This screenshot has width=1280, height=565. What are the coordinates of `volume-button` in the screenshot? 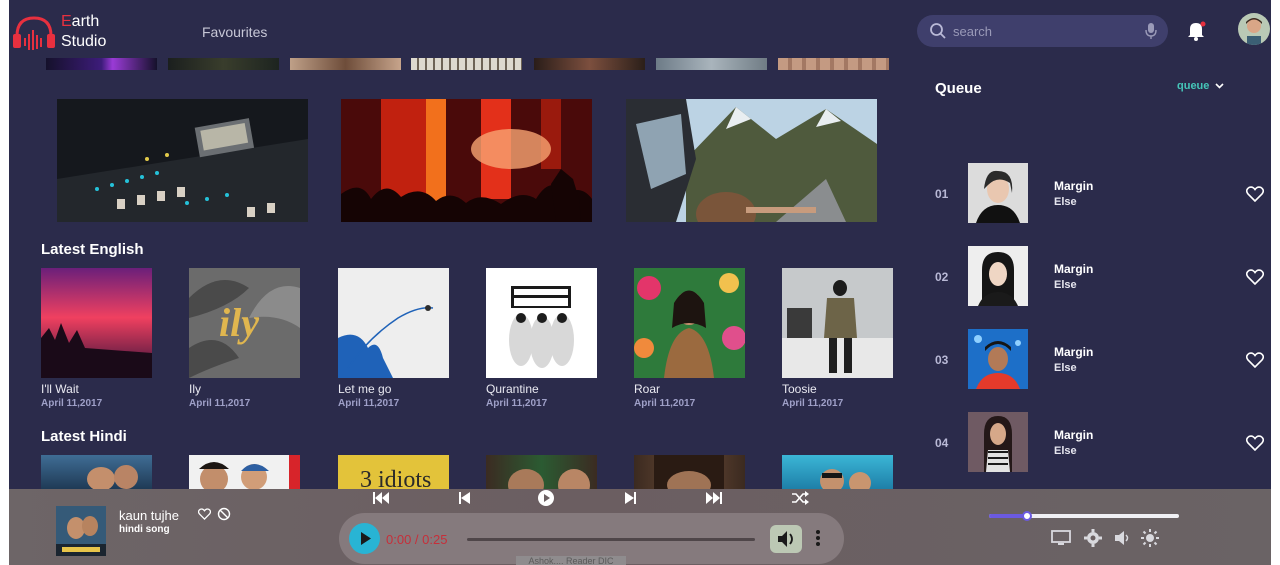 It's located at (786, 539).